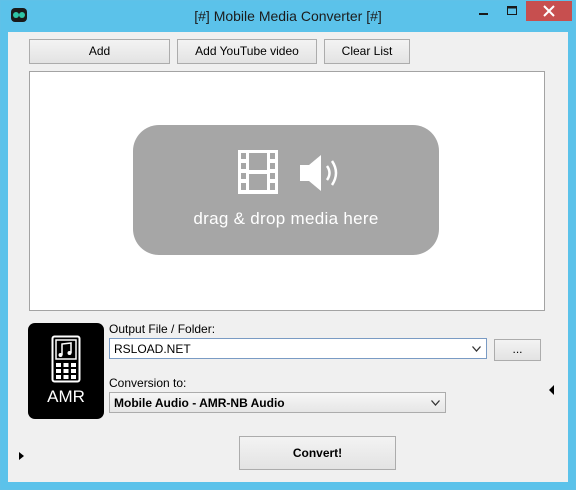 The width and height of the screenshot is (576, 490). What do you see at coordinates (551, 390) in the screenshot?
I see `expand-left-icon` at bounding box center [551, 390].